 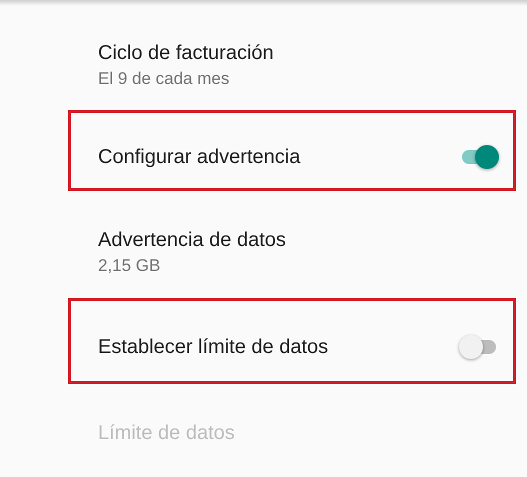 I want to click on setting-summary: El 9 de cada mes, so click(x=164, y=79).